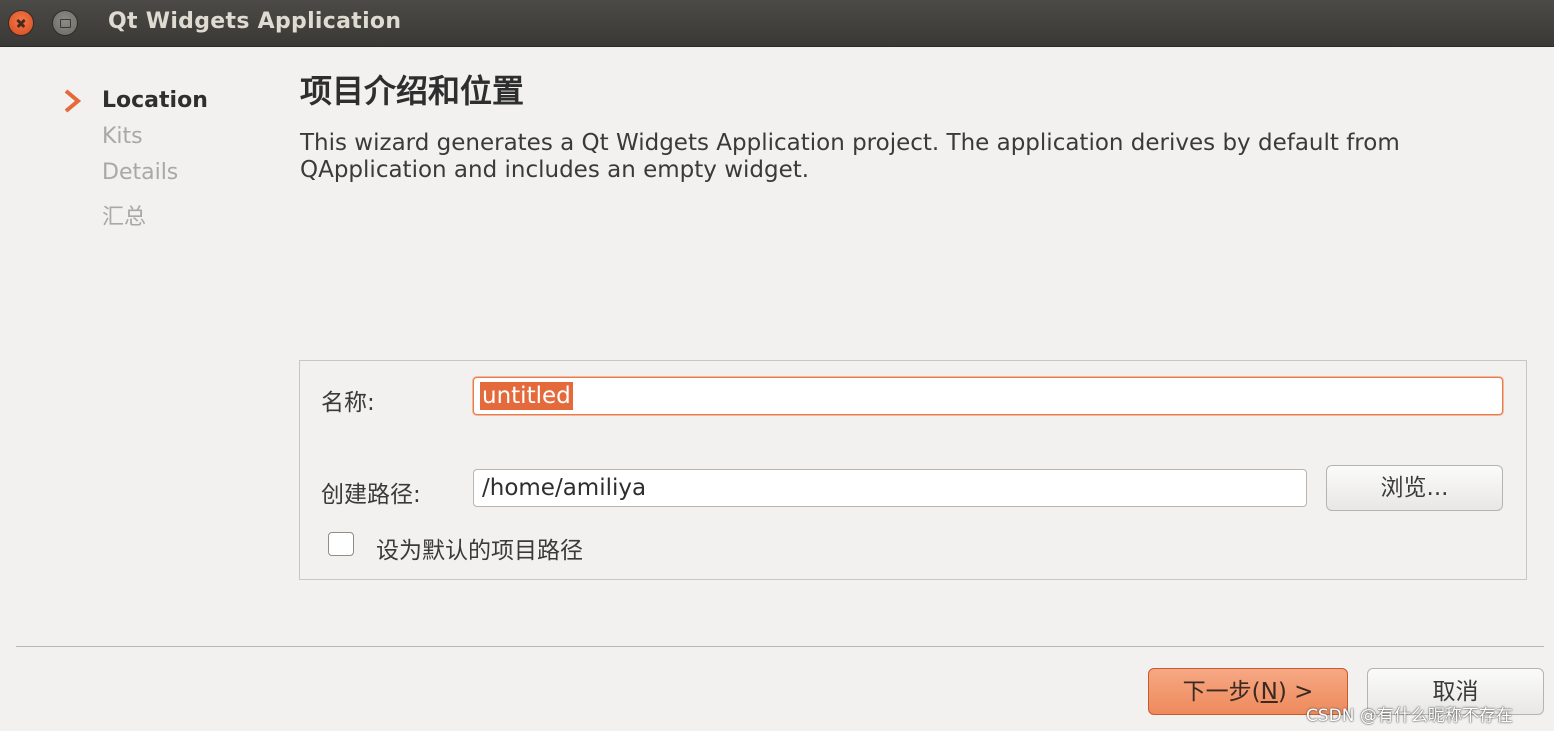 The height and width of the screenshot is (731, 1554). What do you see at coordinates (479, 548) in the screenshot?
I see `default-path-checkbox-label: 设为默认的项目路径` at bounding box center [479, 548].